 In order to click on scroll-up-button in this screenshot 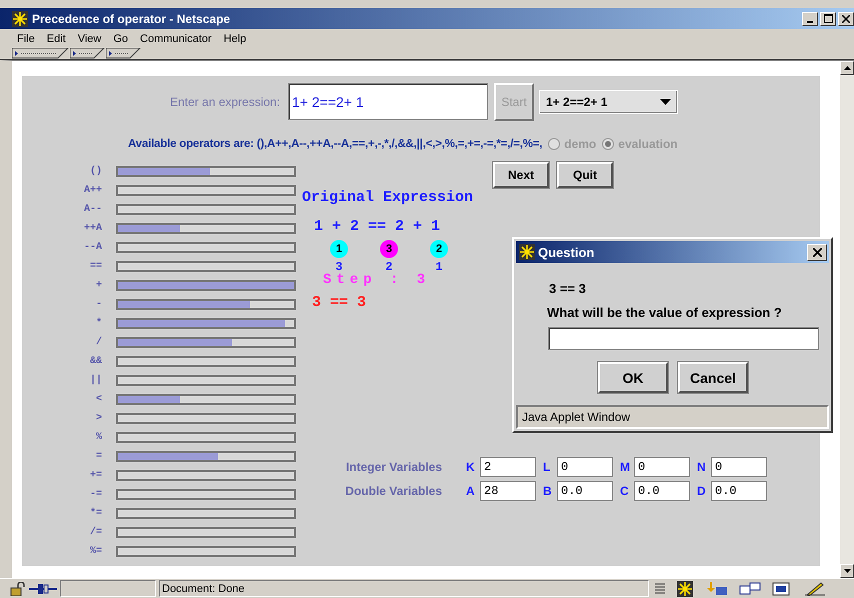, I will do `click(847, 68)`.